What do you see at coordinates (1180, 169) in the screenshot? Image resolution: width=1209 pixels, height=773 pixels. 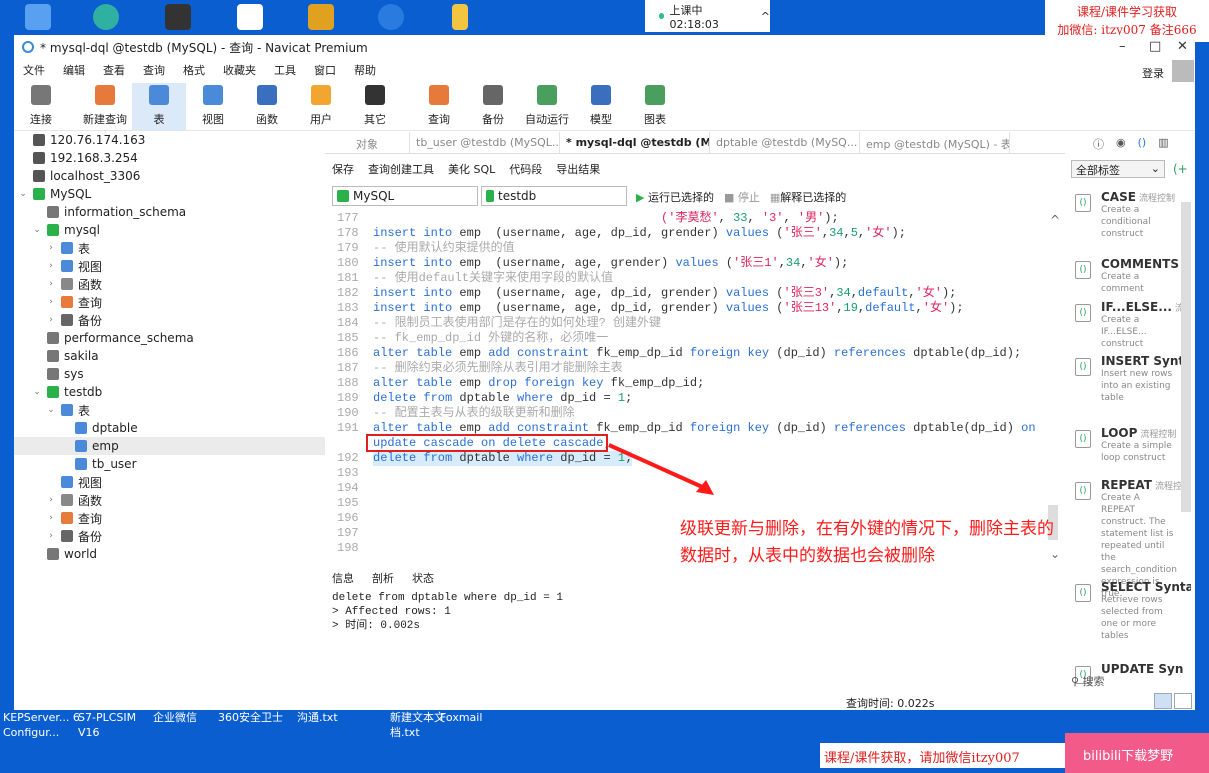 I see `add-snippet-icon: (+` at bounding box center [1180, 169].